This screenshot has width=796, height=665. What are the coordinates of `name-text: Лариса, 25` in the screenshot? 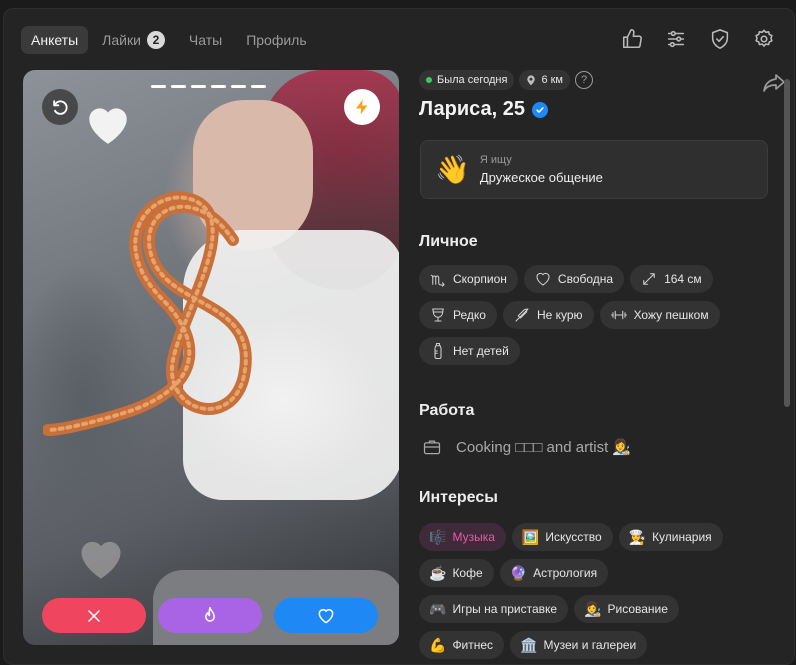 It's located at (472, 109).